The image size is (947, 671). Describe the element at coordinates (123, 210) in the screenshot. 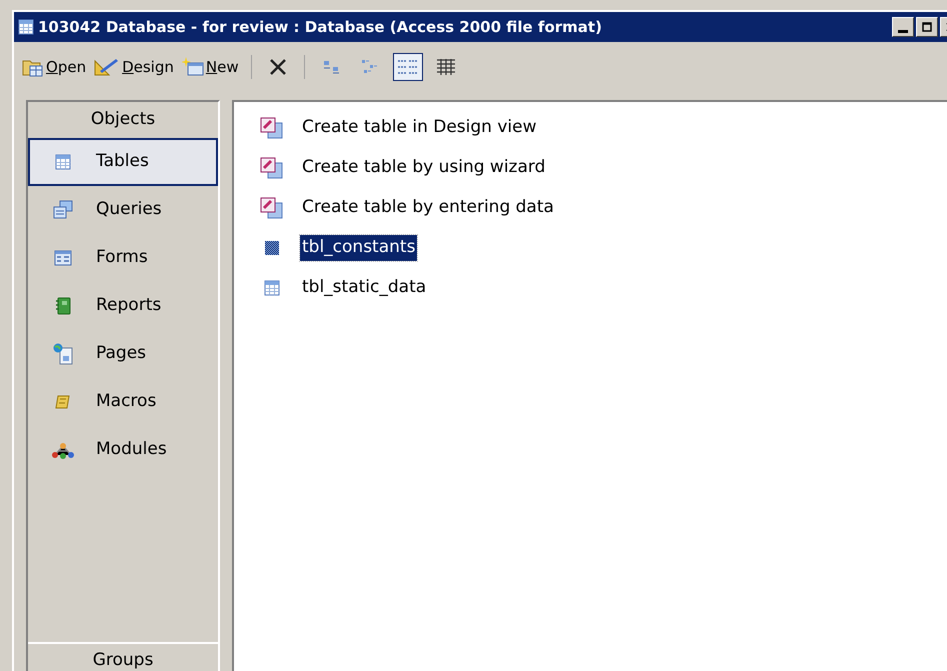

I see `object-type-item: Queries` at that location.